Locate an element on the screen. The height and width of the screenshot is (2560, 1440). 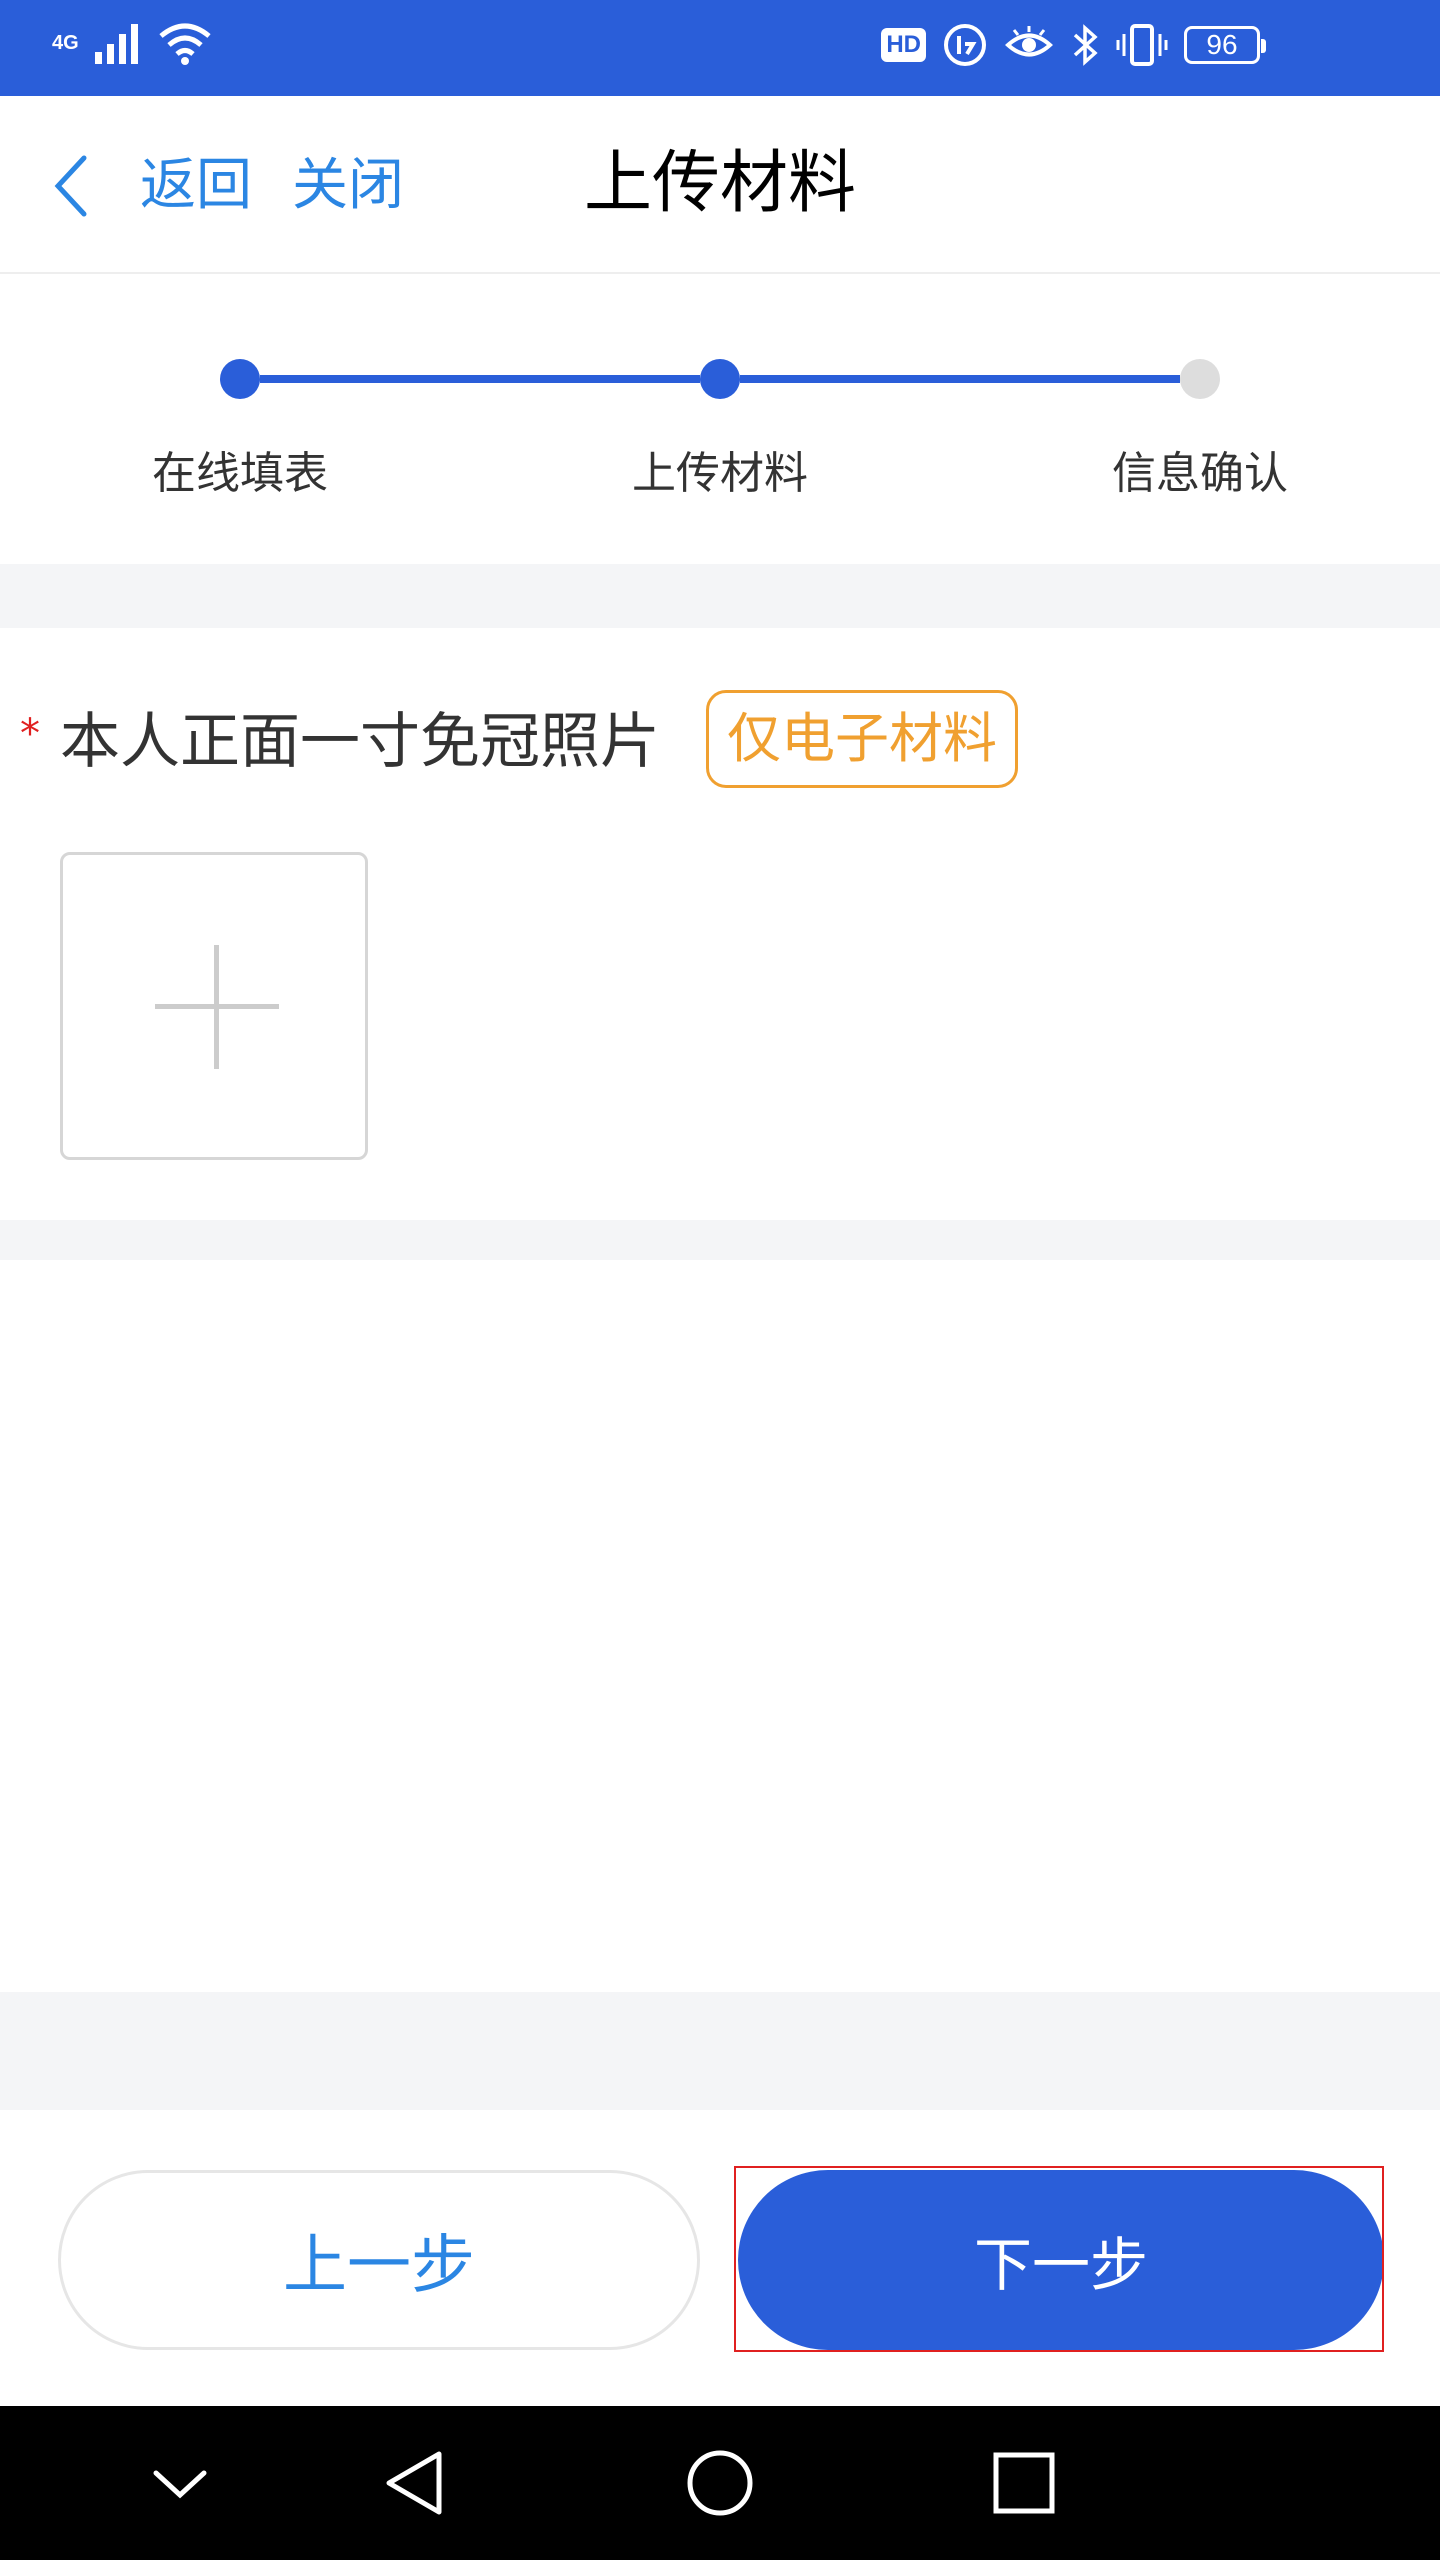
next-step-button: 下一步 is located at coordinates (1061, 2260).